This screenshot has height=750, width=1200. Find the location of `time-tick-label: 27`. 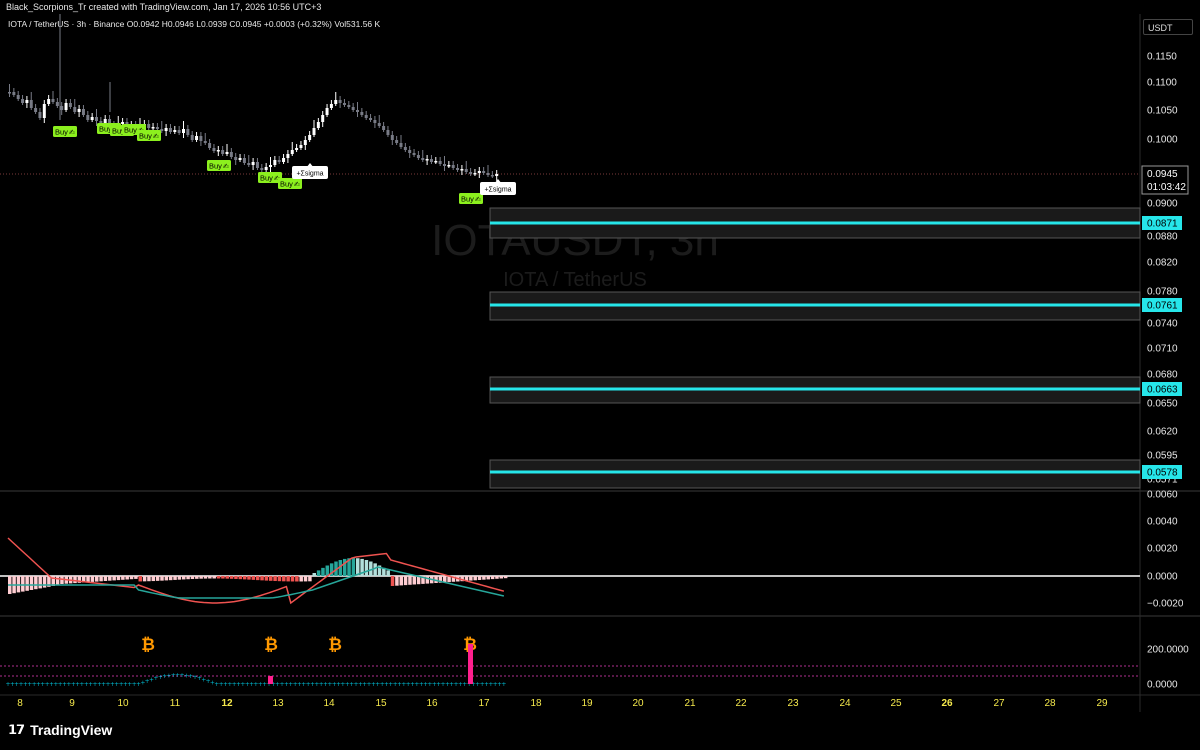

time-tick-label: 27 is located at coordinates (999, 703).